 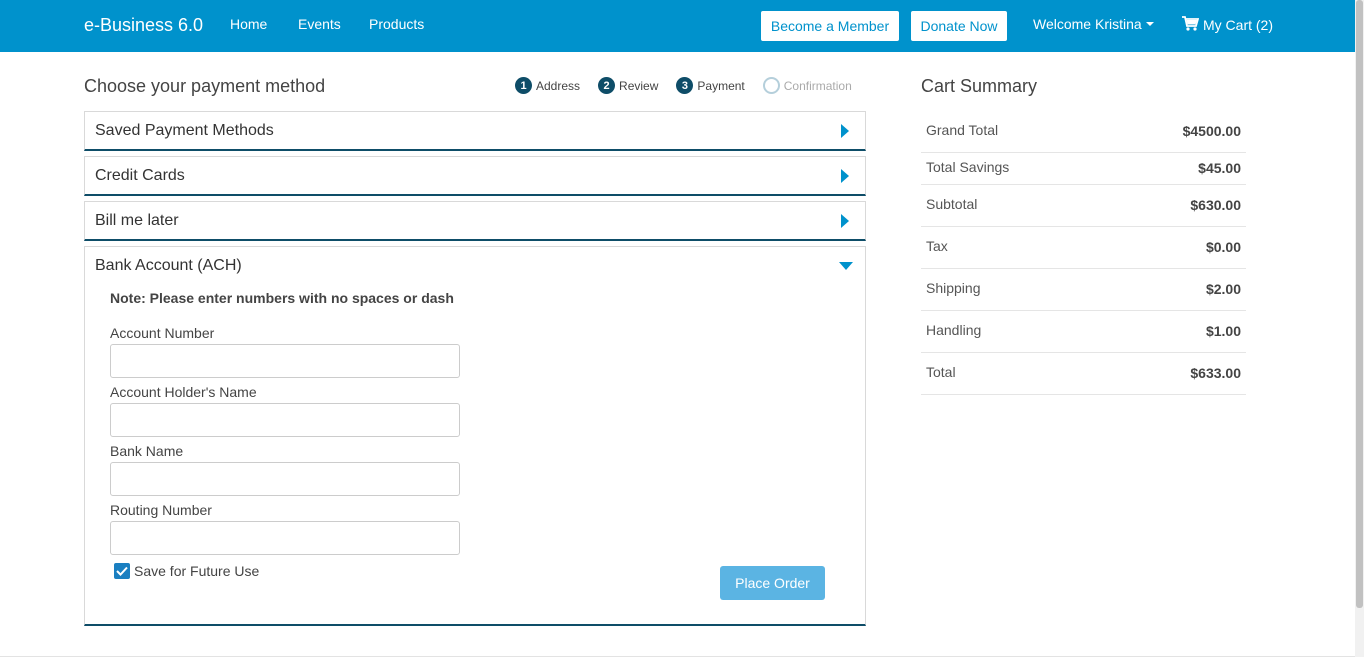 What do you see at coordinates (1191, 25) in the screenshot?
I see `shopping-cart-icon` at bounding box center [1191, 25].